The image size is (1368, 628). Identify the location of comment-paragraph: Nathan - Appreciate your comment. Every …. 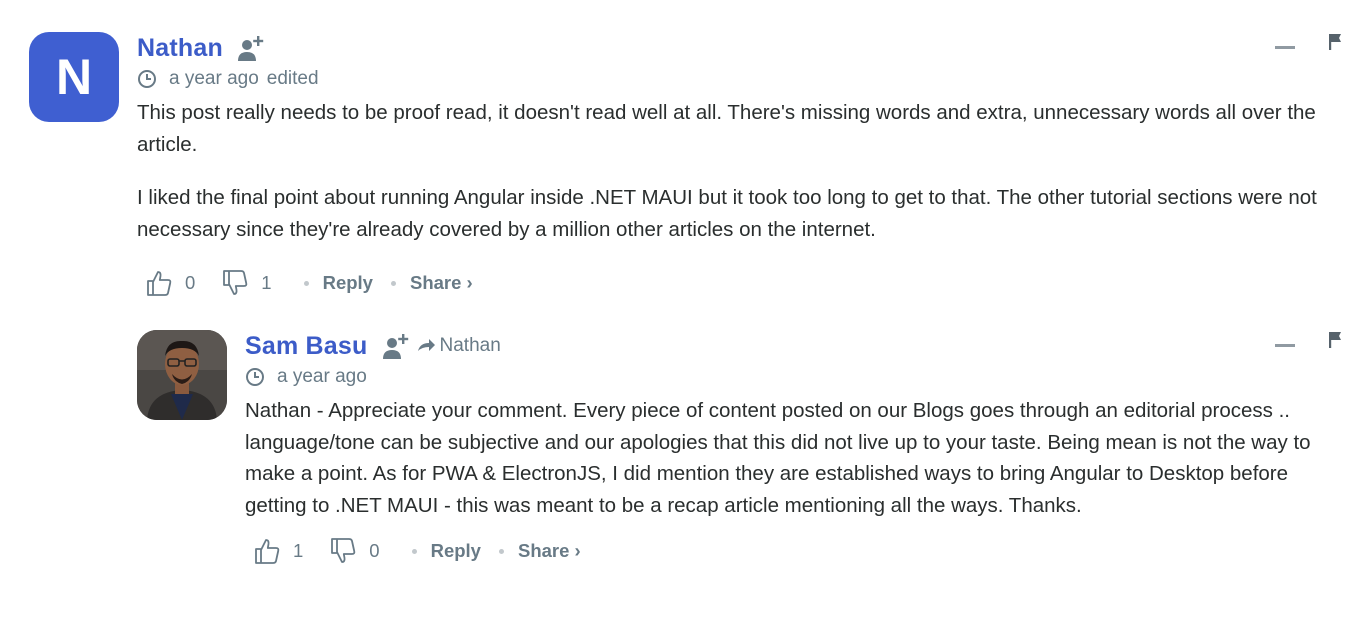
(778, 458).